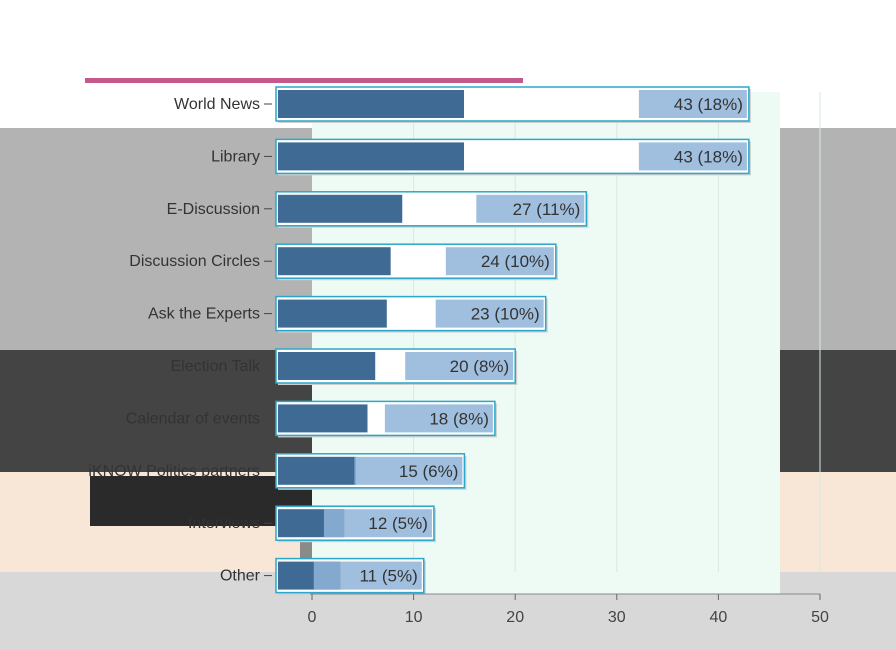 This screenshot has width=896, height=650. What do you see at coordinates (459, 418) in the screenshot?
I see `data-label: 18 (8%)` at bounding box center [459, 418].